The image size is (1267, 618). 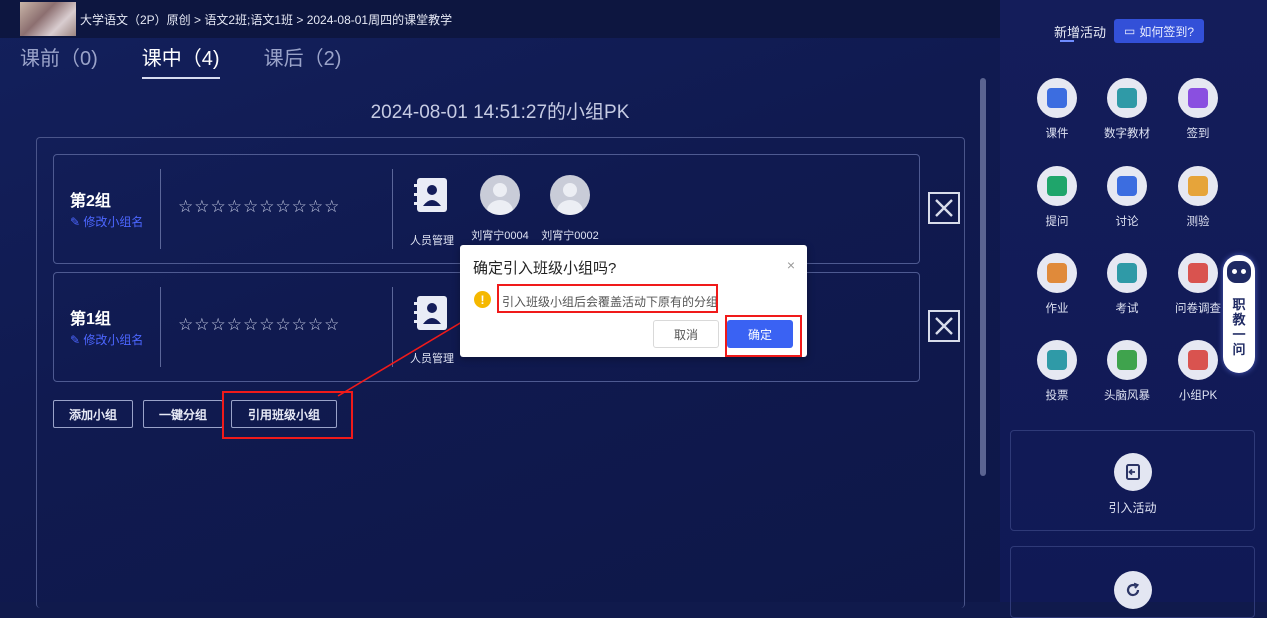 What do you see at coordinates (1127, 186) in the screenshot?
I see `discussion-icon` at bounding box center [1127, 186].